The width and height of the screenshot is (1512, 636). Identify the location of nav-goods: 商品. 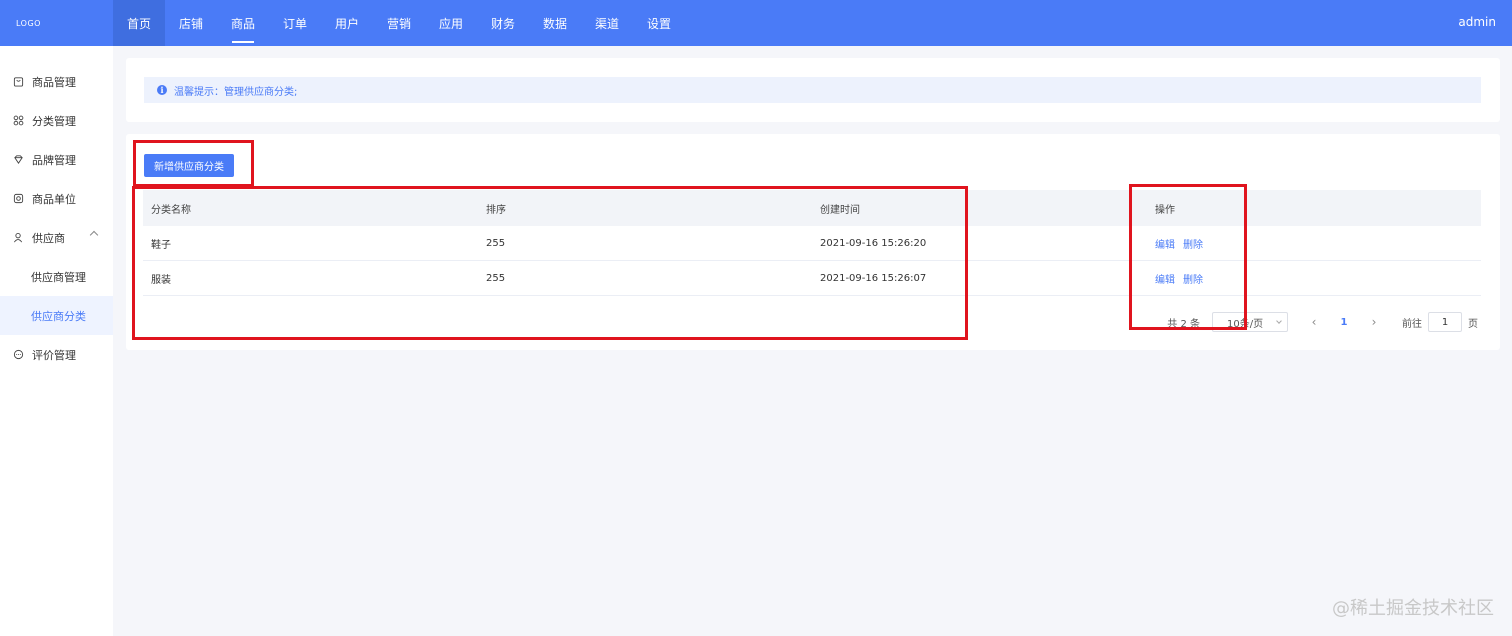
(243, 23).